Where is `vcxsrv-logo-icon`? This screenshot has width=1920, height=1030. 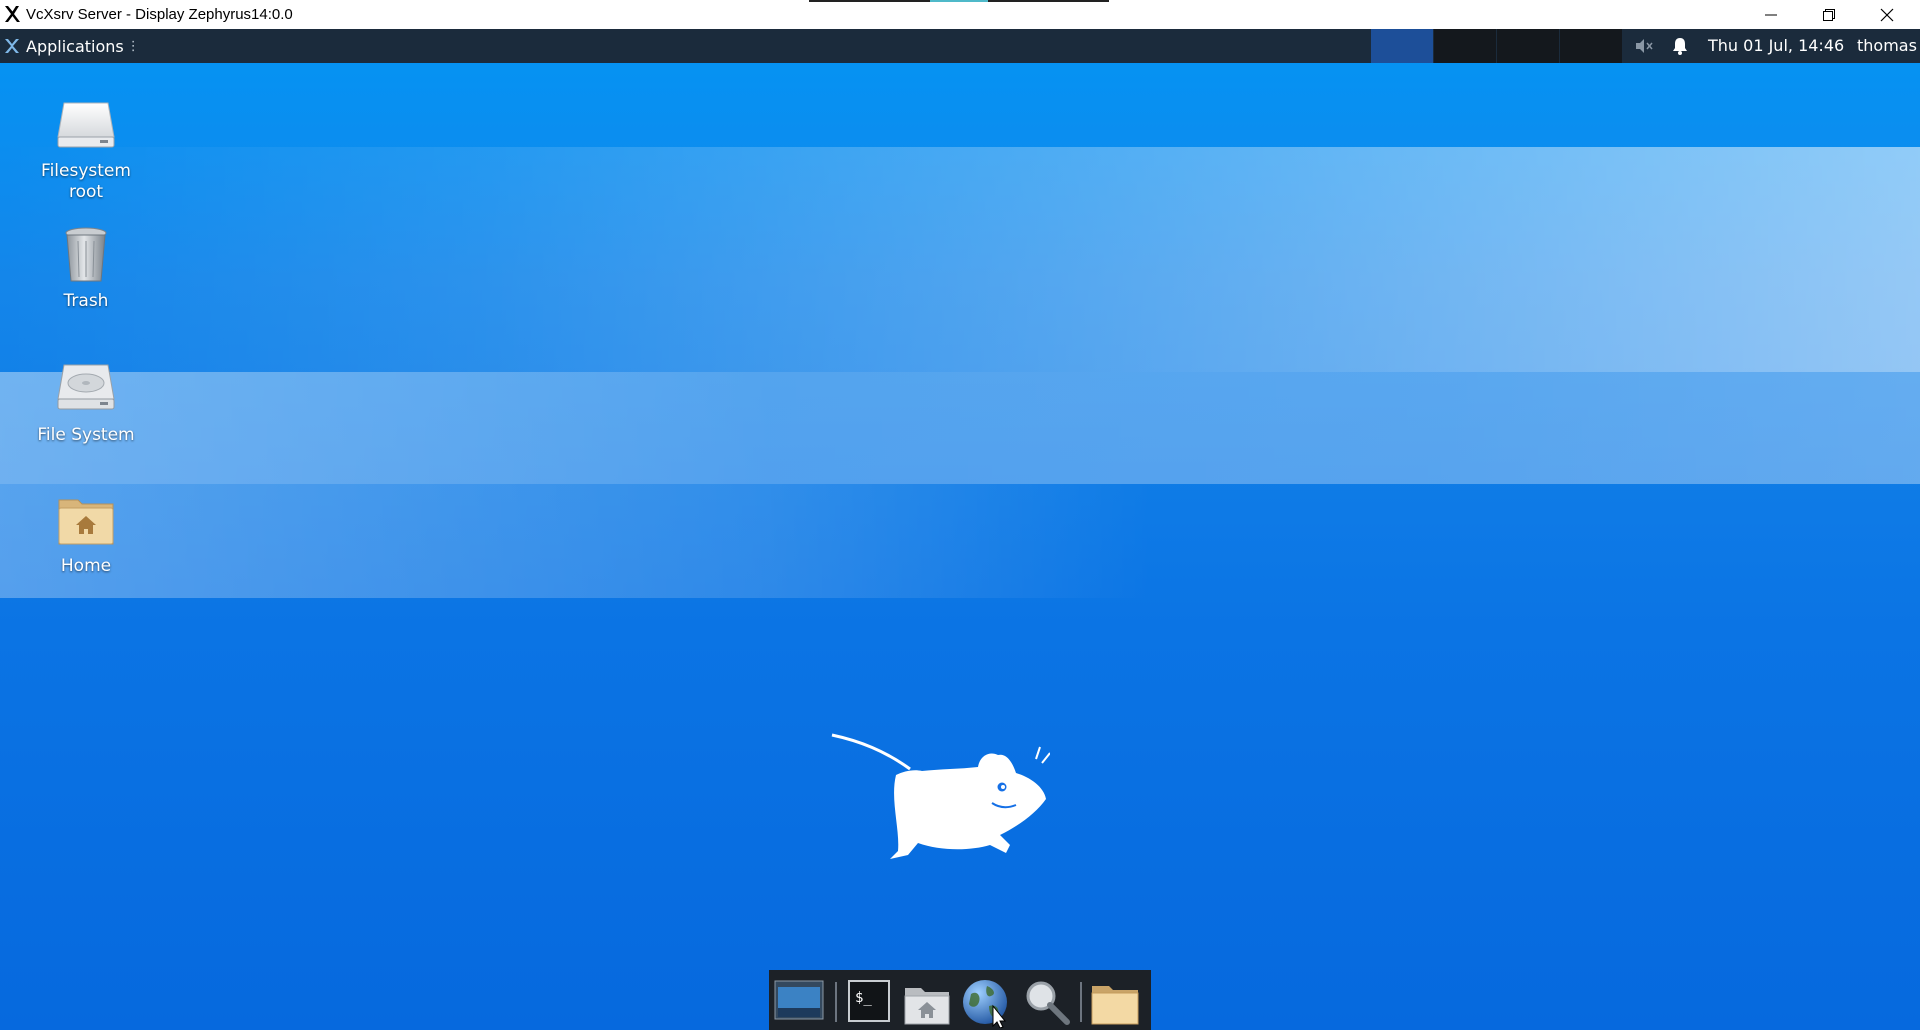
vcxsrv-logo-icon is located at coordinates (12, 14).